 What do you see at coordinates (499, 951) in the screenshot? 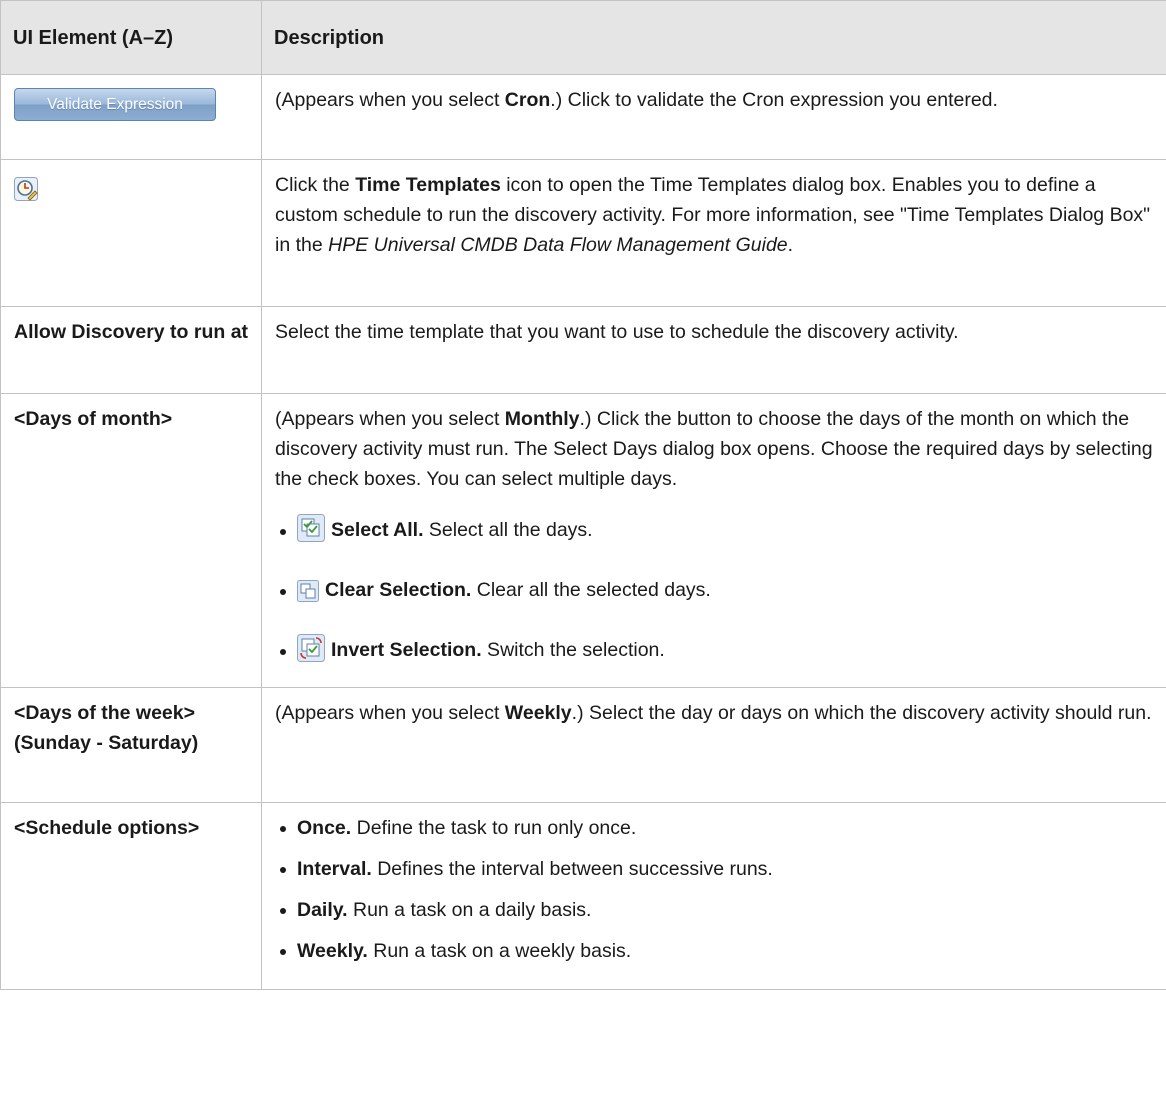
I see `item-text: Run a task on a weekly basis.` at bounding box center [499, 951].